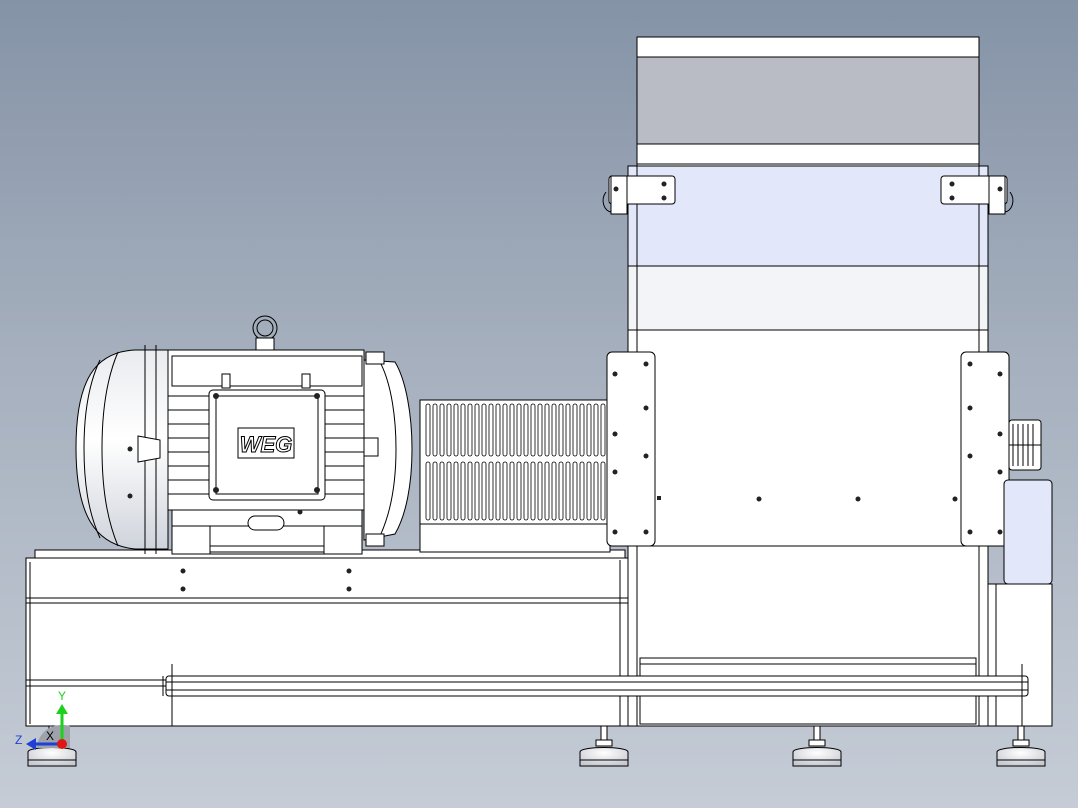 The image size is (1078, 808). What do you see at coordinates (50, 736) in the screenshot?
I see `triad-x-label: X` at bounding box center [50, 736].